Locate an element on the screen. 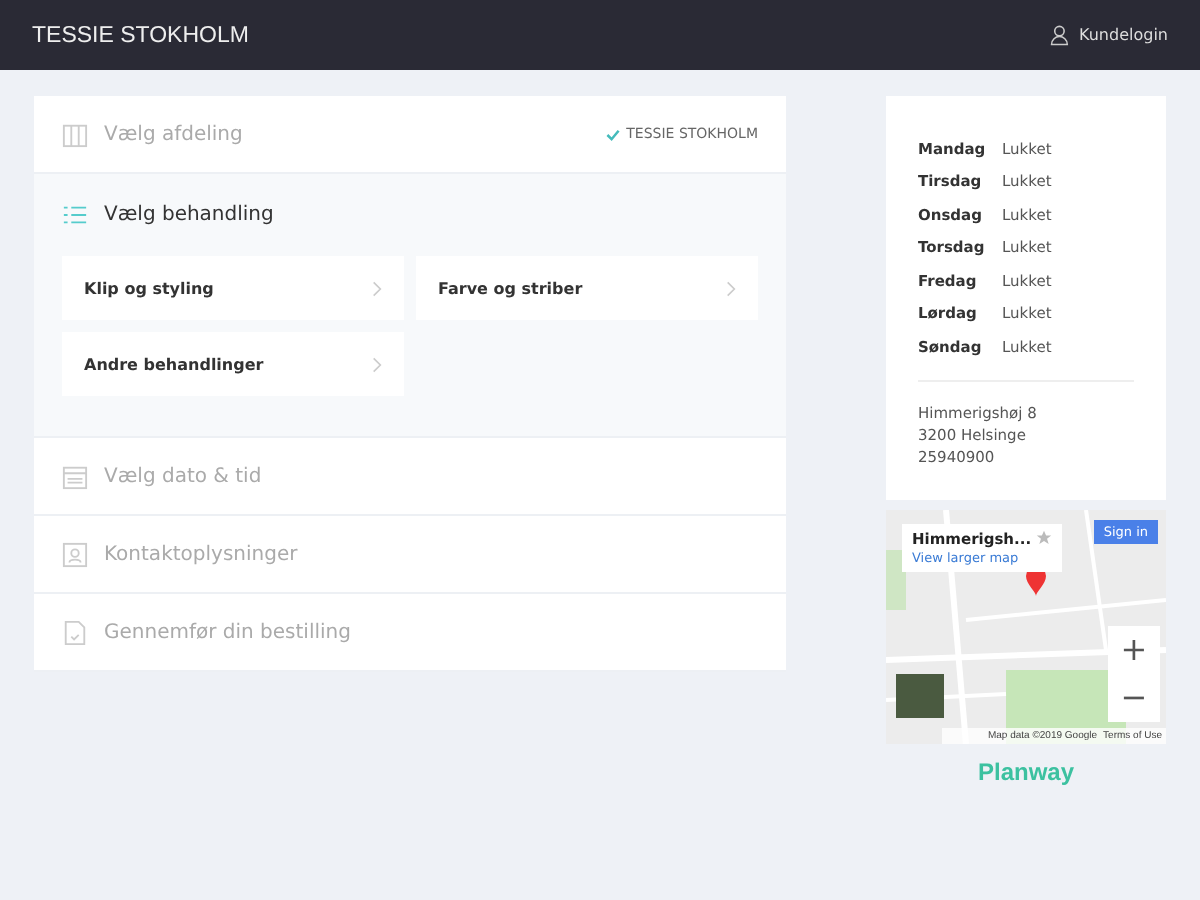 The width and height of the screenshot is (1200, 900). login-link: Kundelogin is located at coordinates (1108, 35).